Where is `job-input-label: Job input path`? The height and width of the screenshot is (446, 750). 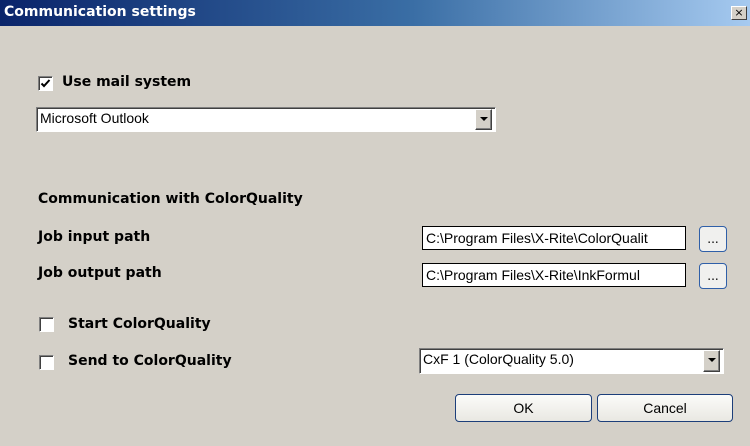
job-input-label: Job input path is located at coordinates (94, 237).